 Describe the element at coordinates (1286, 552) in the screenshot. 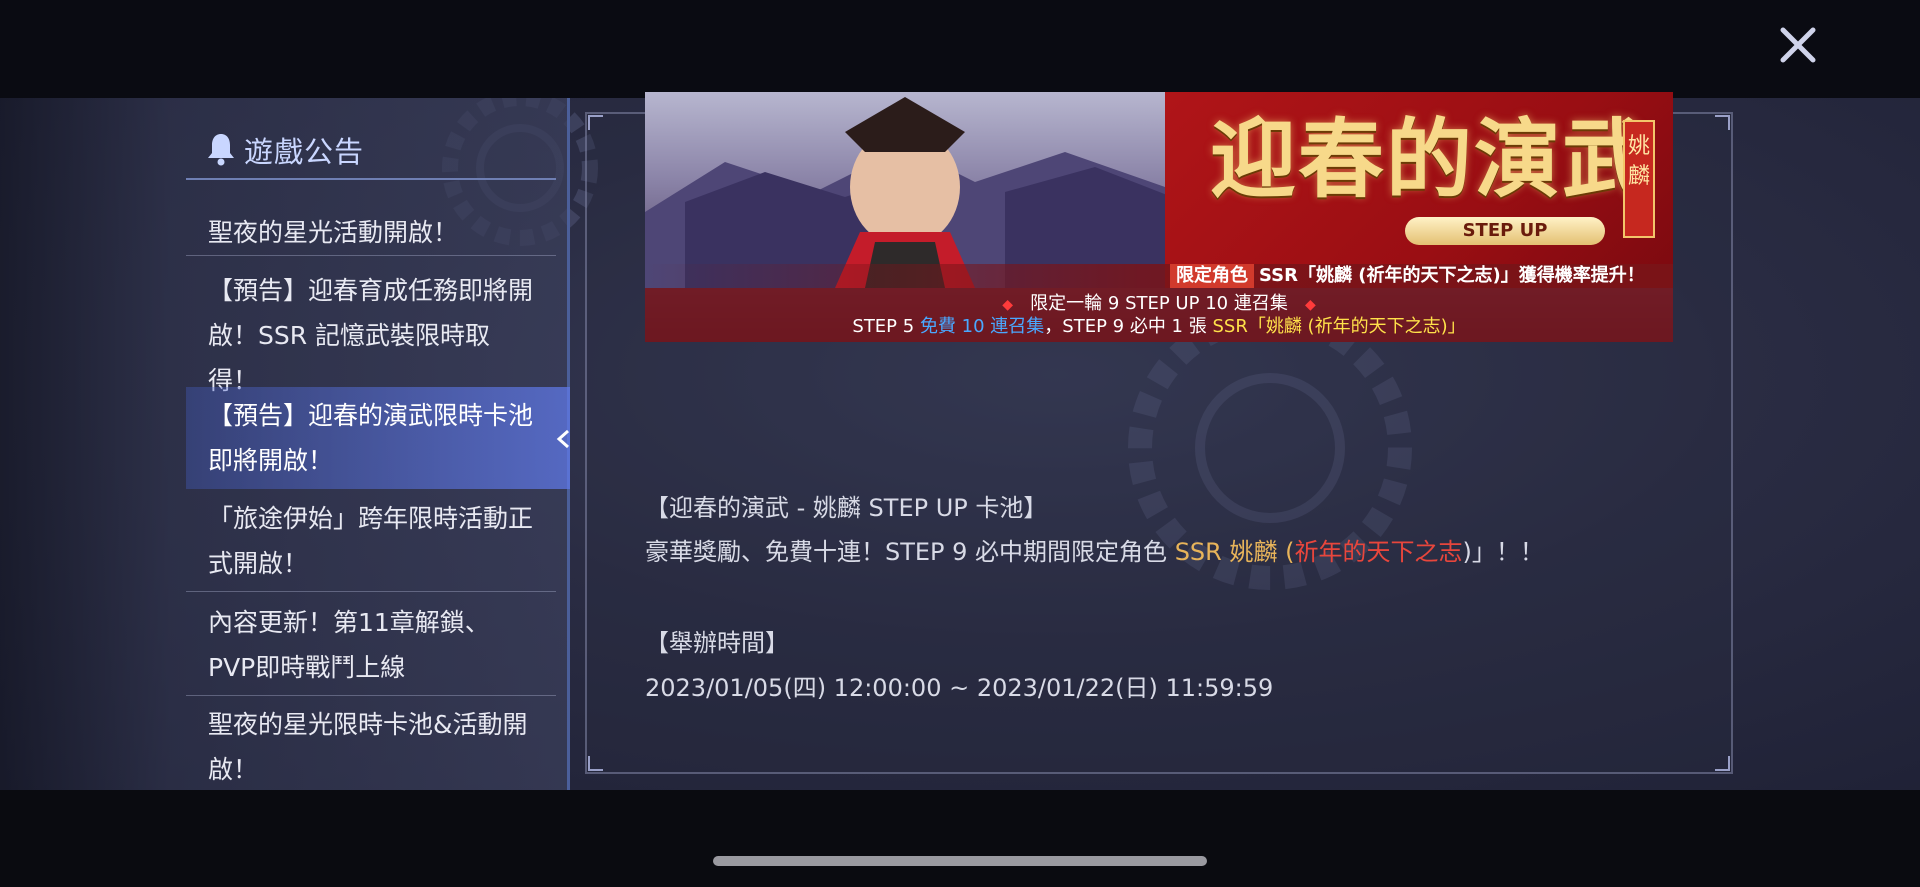

I see `desc-part-c: (` at that location.